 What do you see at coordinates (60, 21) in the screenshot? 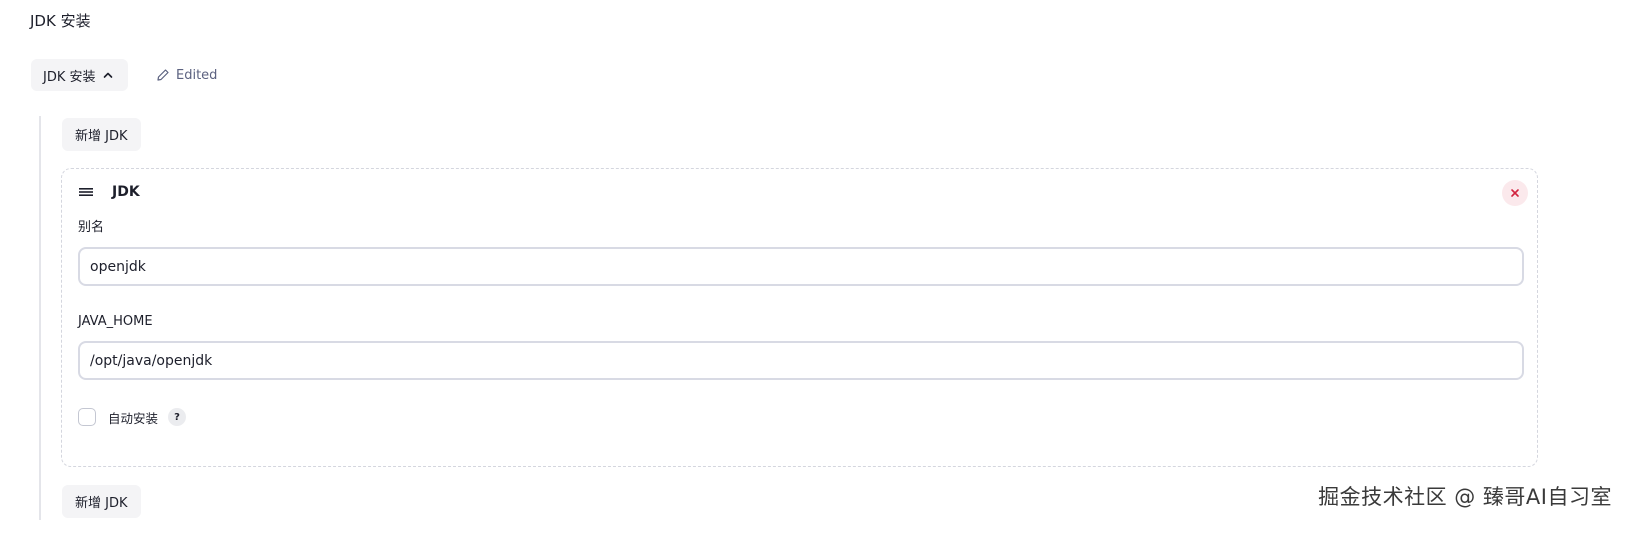
I see `section-title: JDK 安装` at bounding box center [60, 21].